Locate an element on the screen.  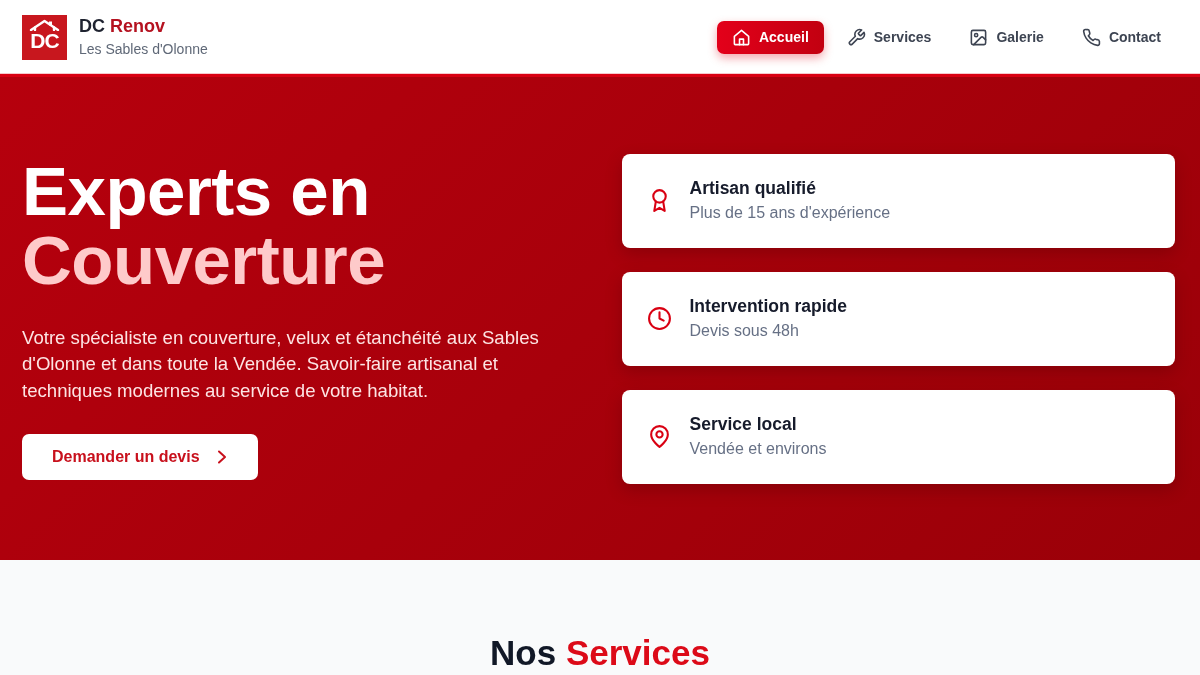
brand-name: DC Renov is located at coordinates (123, 27).